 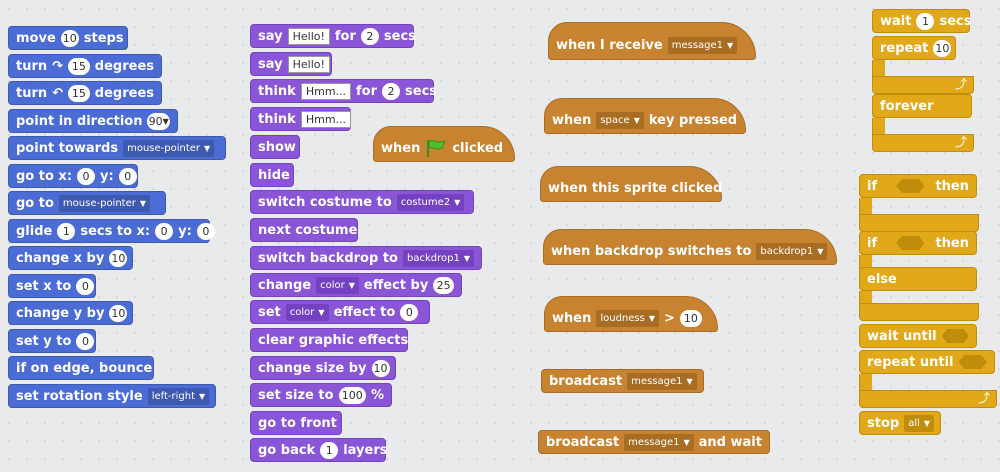 I want to click on set-x-block: set x to 0, so click(x=52, y=286).